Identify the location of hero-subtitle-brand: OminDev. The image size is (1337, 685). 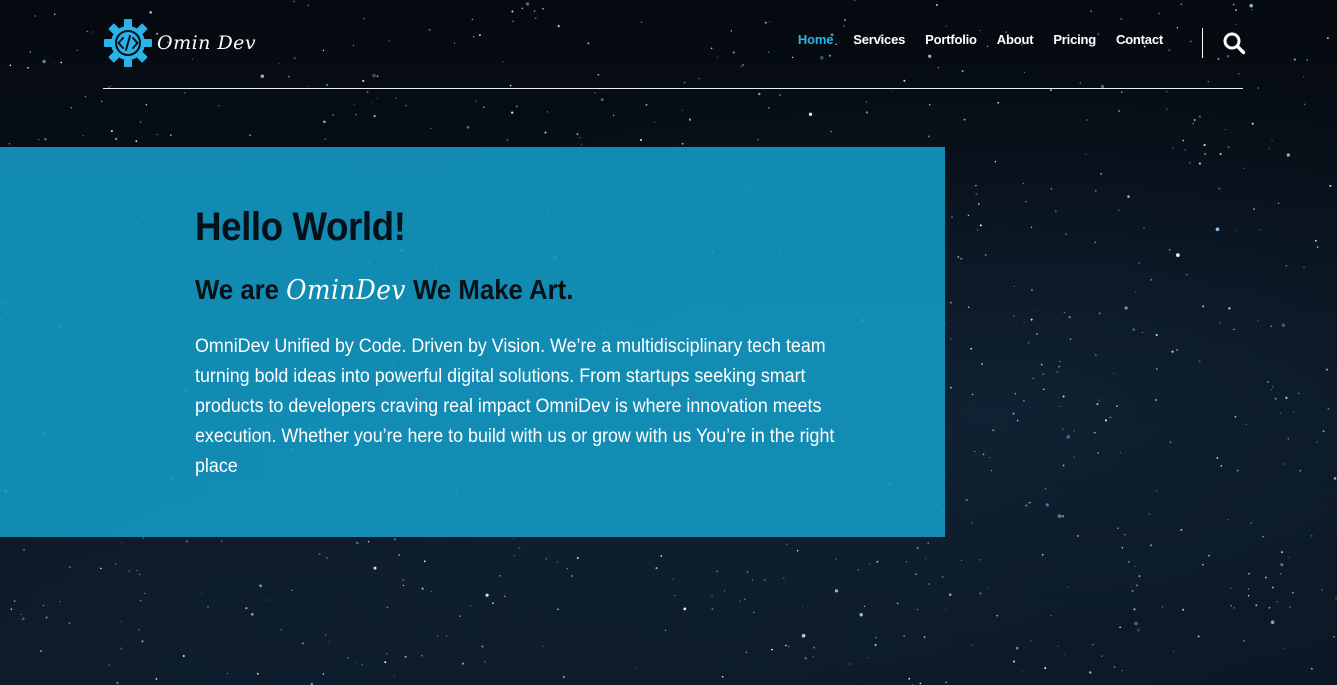
(346, 290).